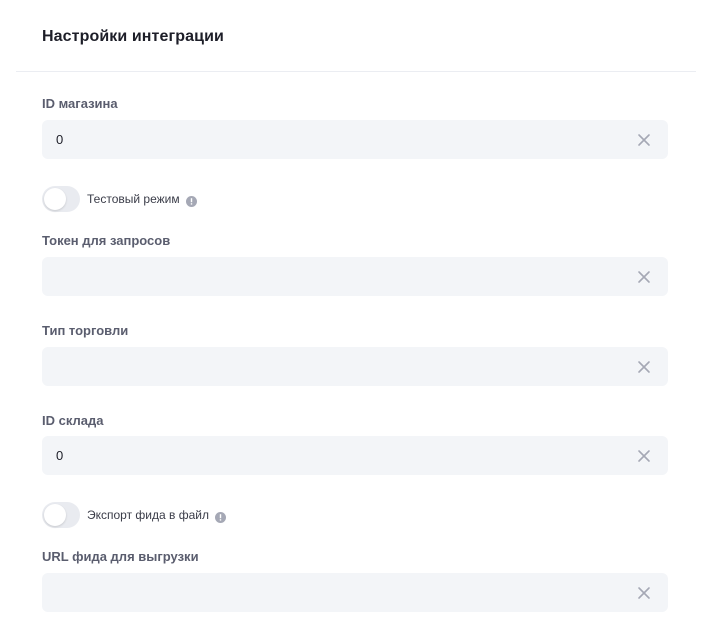 The height and width of the screenshot is (633, 708). What do you see at coordinates (133, 199) in the screenshot?
I see `test-mode-label: Тестовый режим` at bounding box center [133, 199].